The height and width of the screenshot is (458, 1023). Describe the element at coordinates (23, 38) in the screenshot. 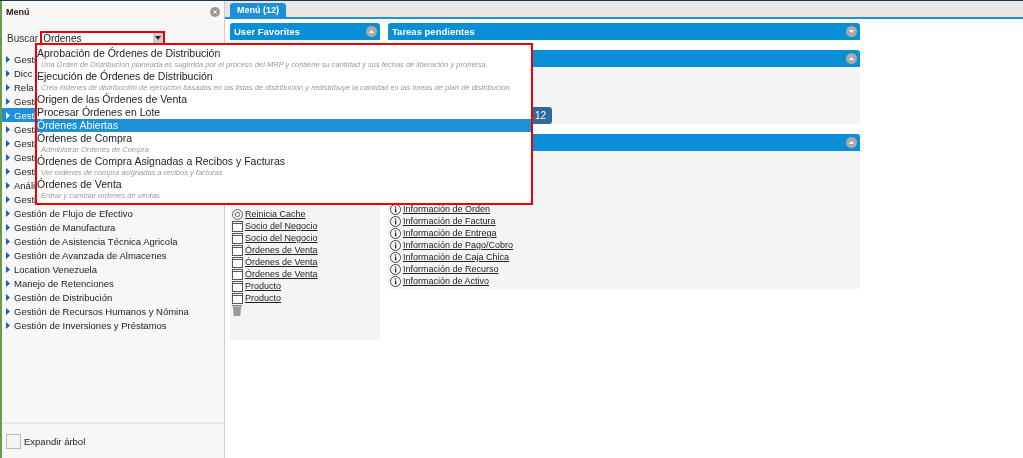

I see `search-label: Buscar` at that location.